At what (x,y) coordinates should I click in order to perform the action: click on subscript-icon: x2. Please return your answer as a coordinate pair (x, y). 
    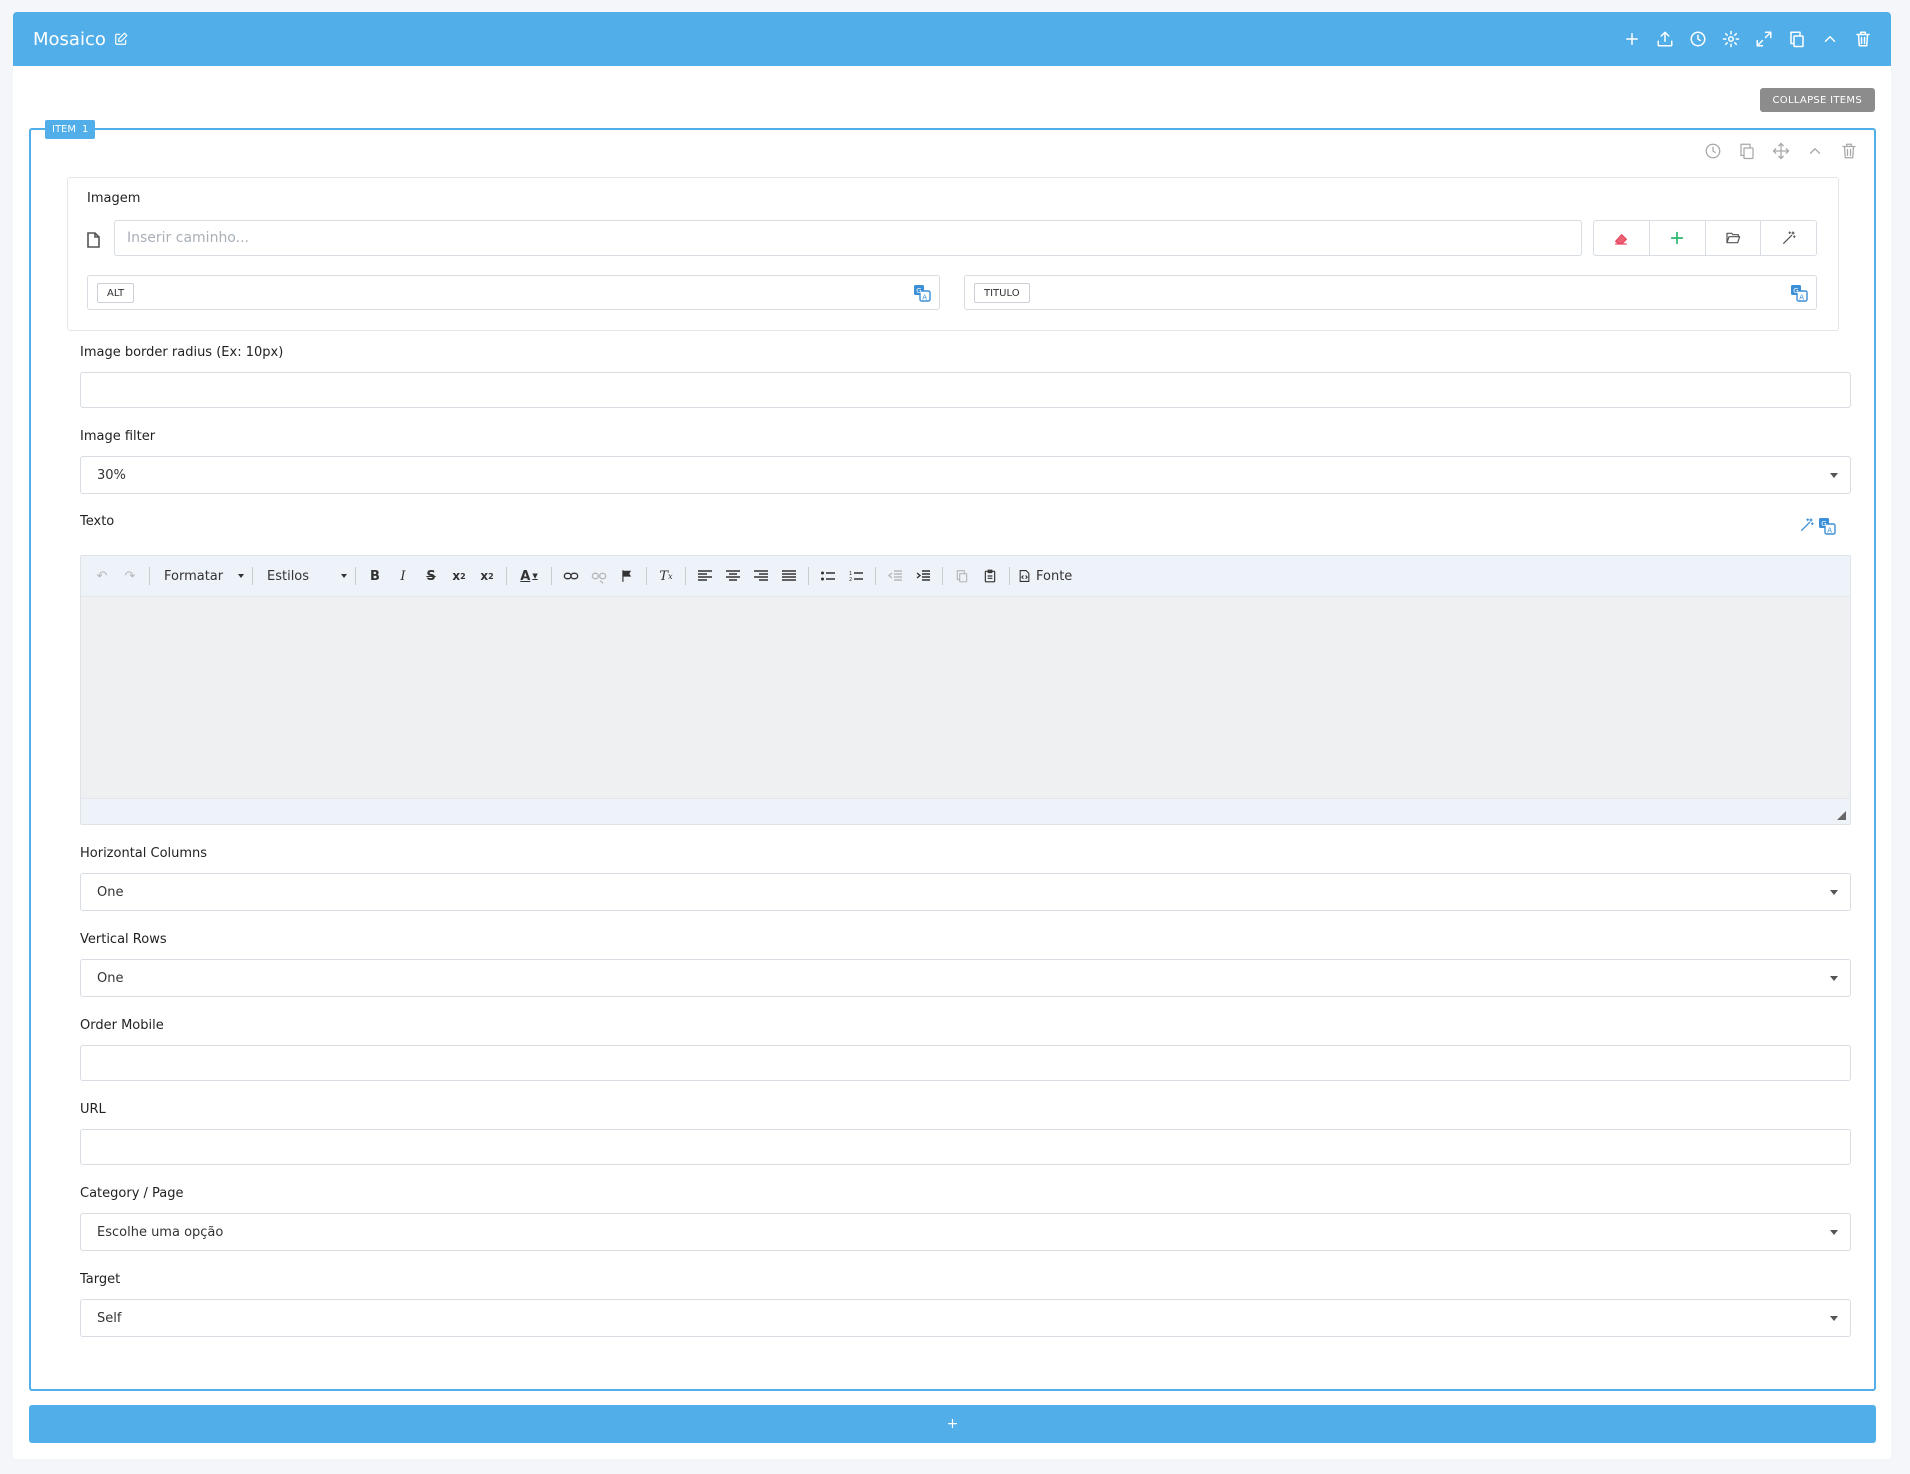
    Looking at the image, I should click on (459, 576).